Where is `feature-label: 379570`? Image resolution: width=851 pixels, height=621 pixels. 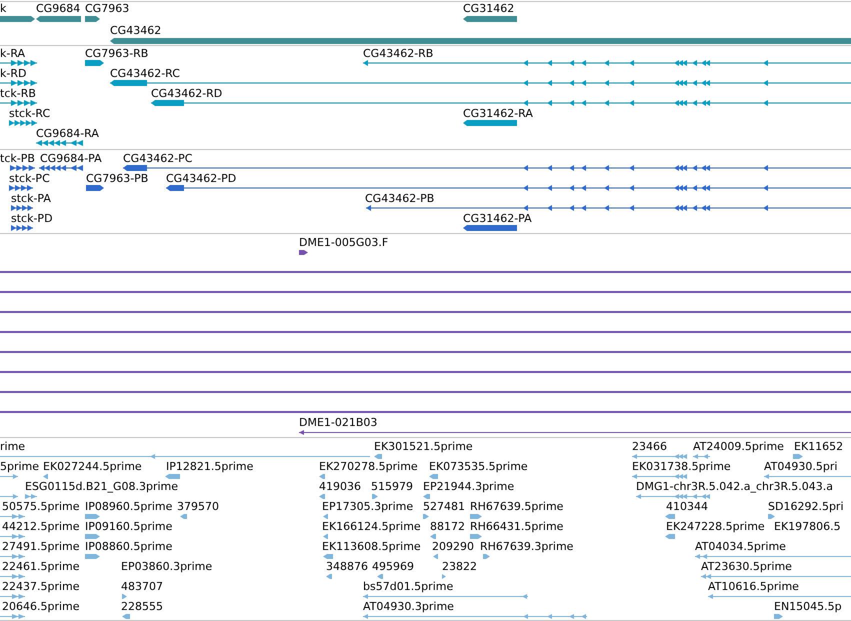
feature-label: 379570 is located at coordinates (198, 506).